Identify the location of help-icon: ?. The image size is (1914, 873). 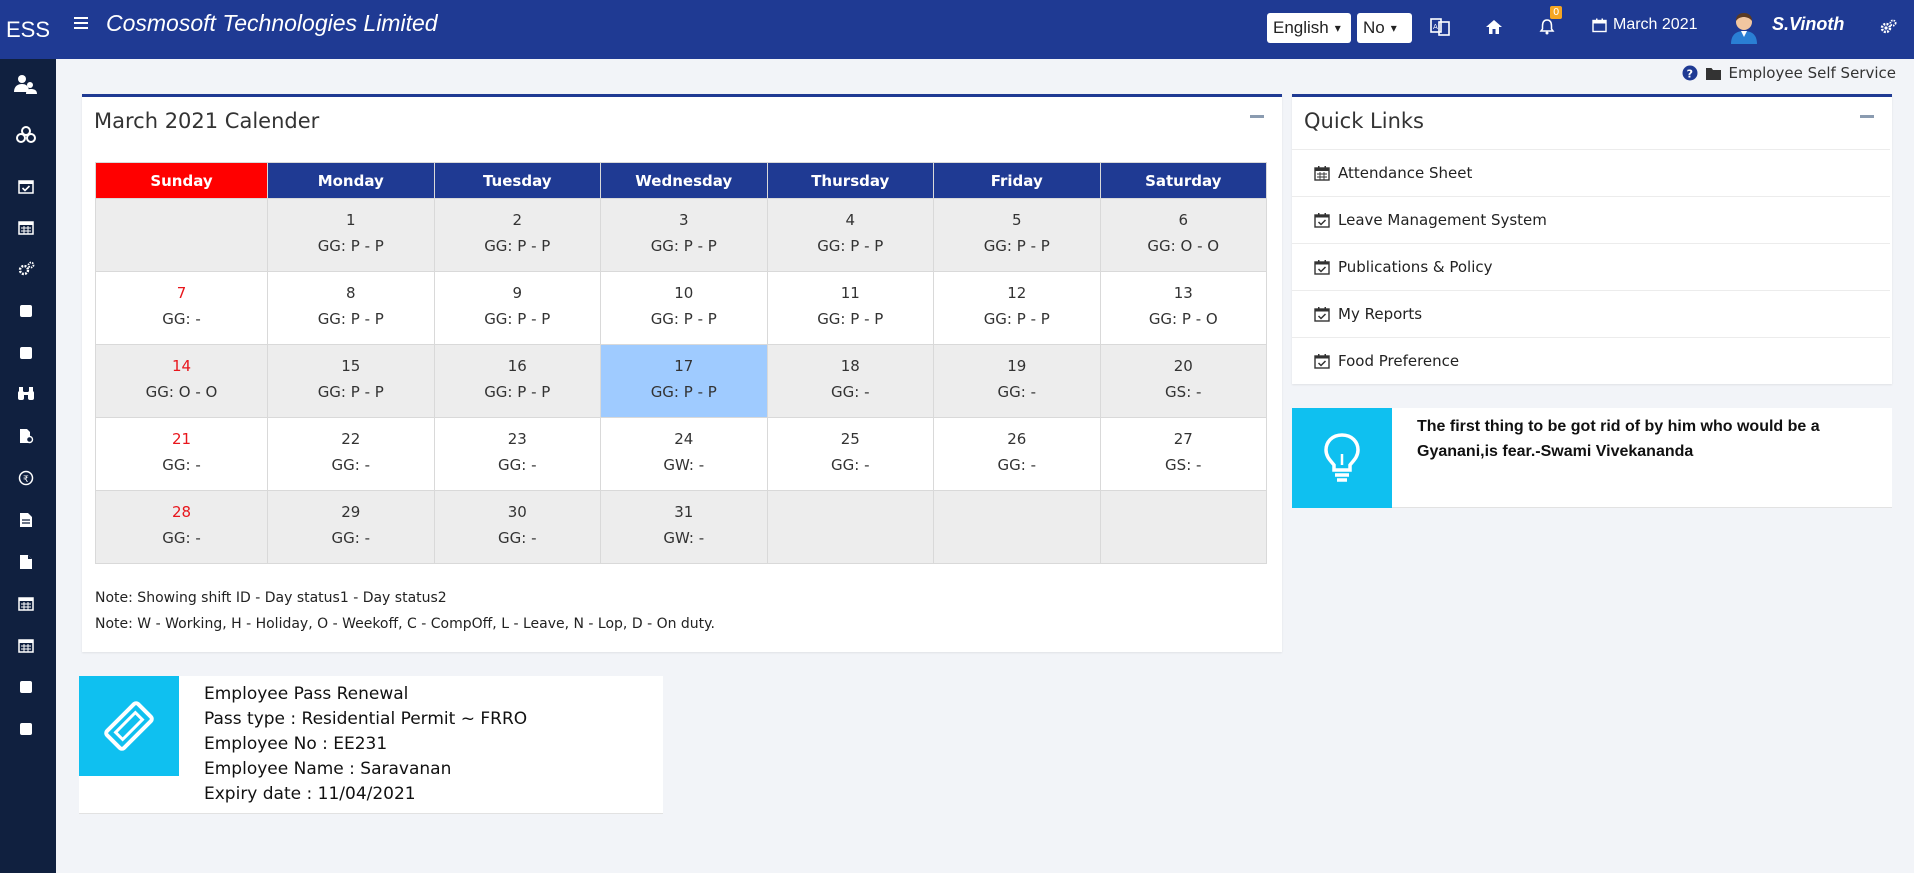
(1690, 73).